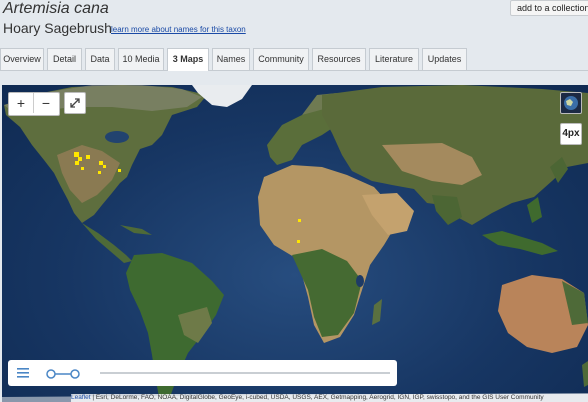 This screenshot has height=402, width=588. Describe the element at coordinates (394, 59) in the screenshot. I see `tab-literature: Literature` at that location.